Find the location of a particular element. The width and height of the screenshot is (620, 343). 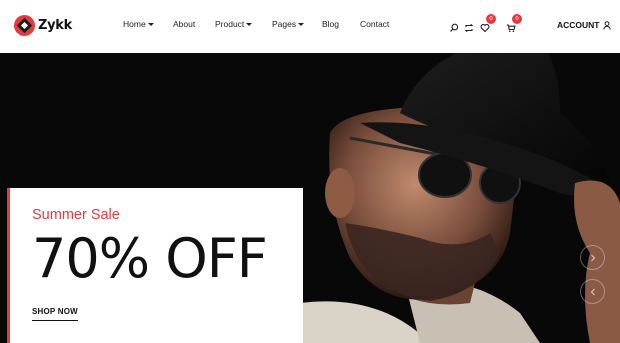

nav-item-blog: Blog is located at coordinates (330, 24).